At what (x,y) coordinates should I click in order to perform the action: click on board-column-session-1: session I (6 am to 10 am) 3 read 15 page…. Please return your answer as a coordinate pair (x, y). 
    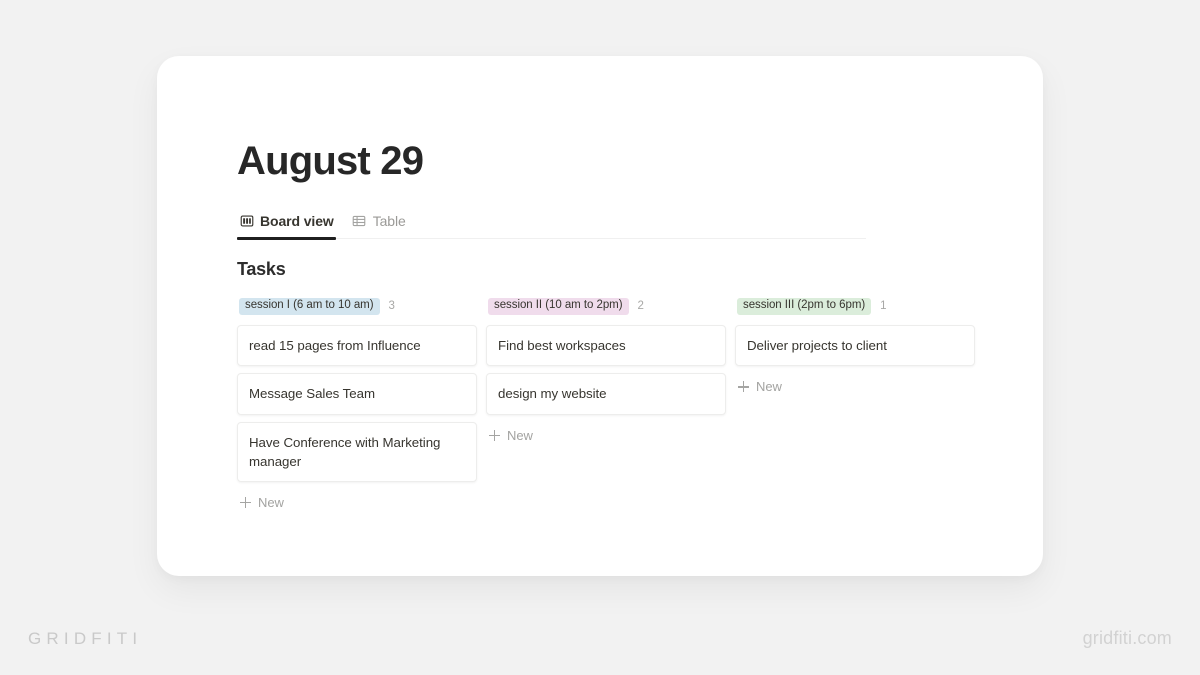
    Looking at the image, I should click on (357, 406).